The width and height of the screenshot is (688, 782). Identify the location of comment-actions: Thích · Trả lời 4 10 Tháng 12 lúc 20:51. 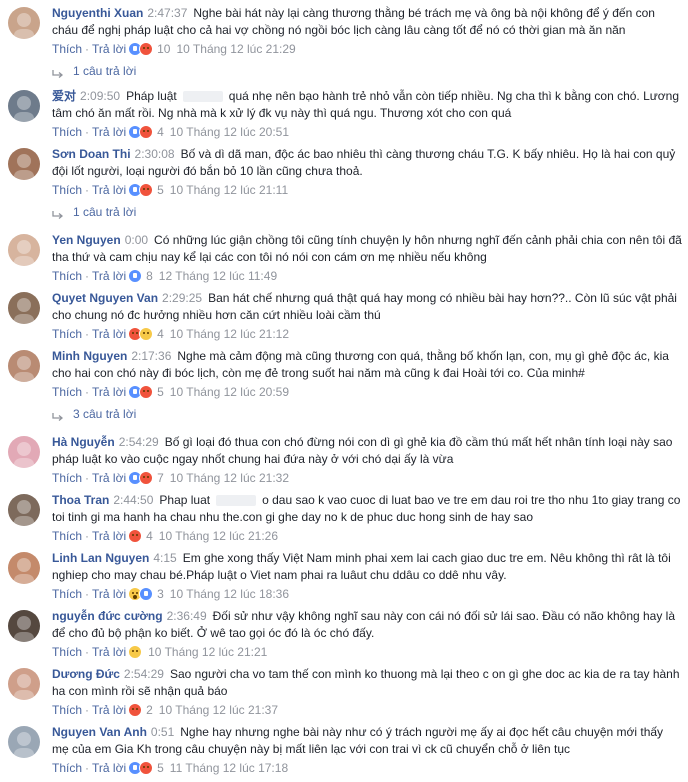
(170, 132).